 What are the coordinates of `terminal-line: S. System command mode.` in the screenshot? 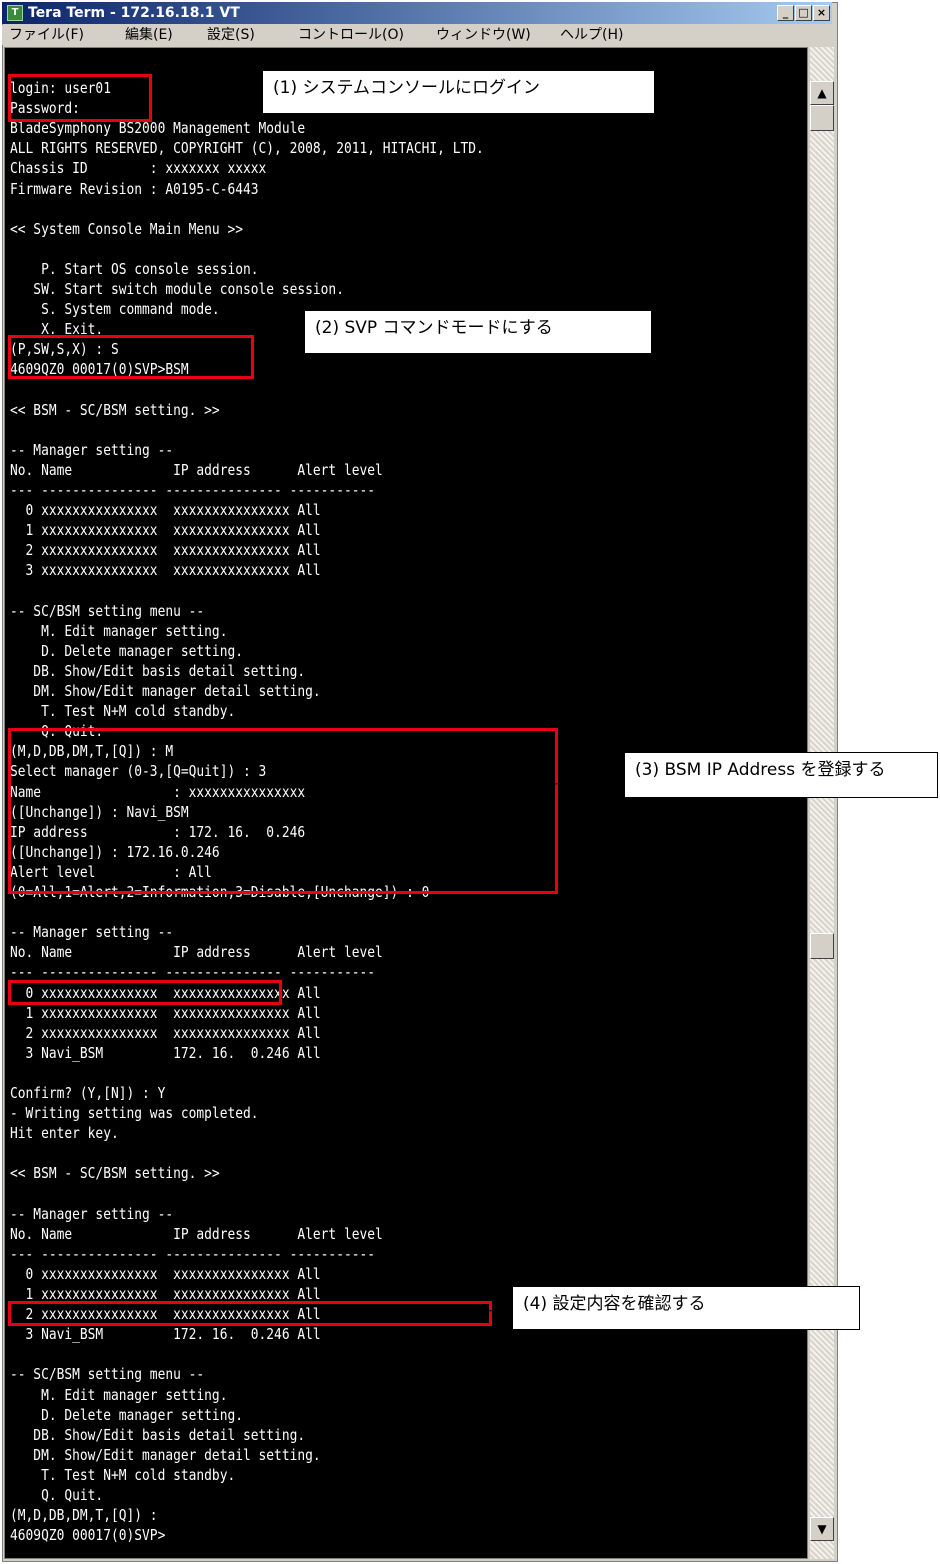 It's located at (115, 309).